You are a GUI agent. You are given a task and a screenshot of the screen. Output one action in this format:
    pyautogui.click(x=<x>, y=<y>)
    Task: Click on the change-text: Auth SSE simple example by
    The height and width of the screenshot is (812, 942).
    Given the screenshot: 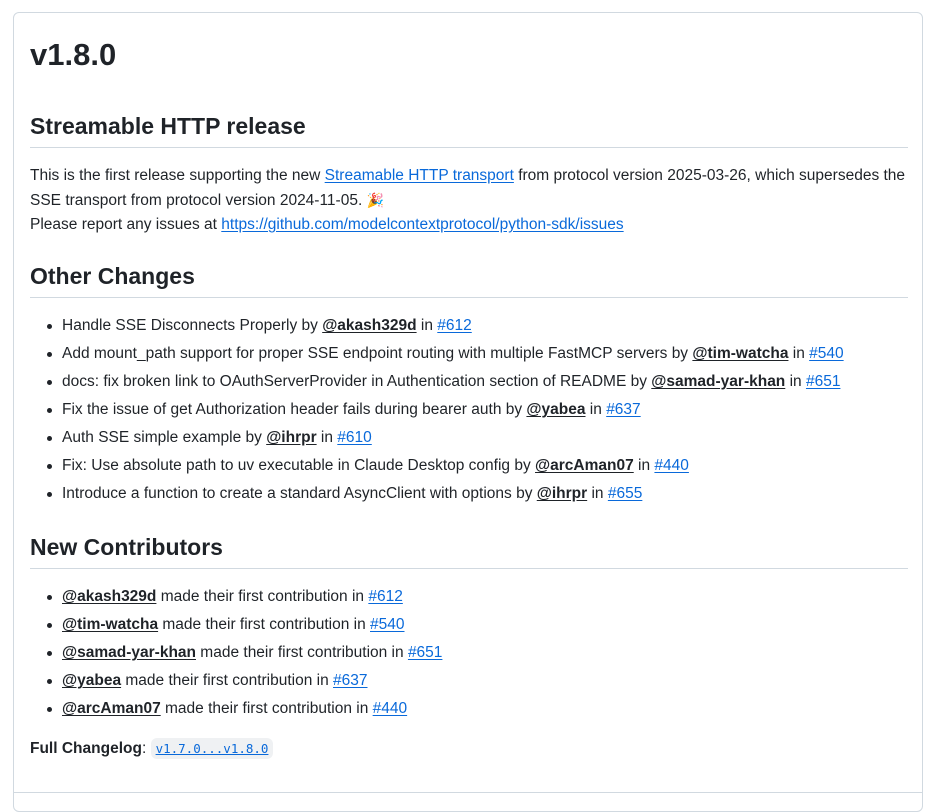 What is the action you would take?
    pyautogui.click(x=164, y=437)
    